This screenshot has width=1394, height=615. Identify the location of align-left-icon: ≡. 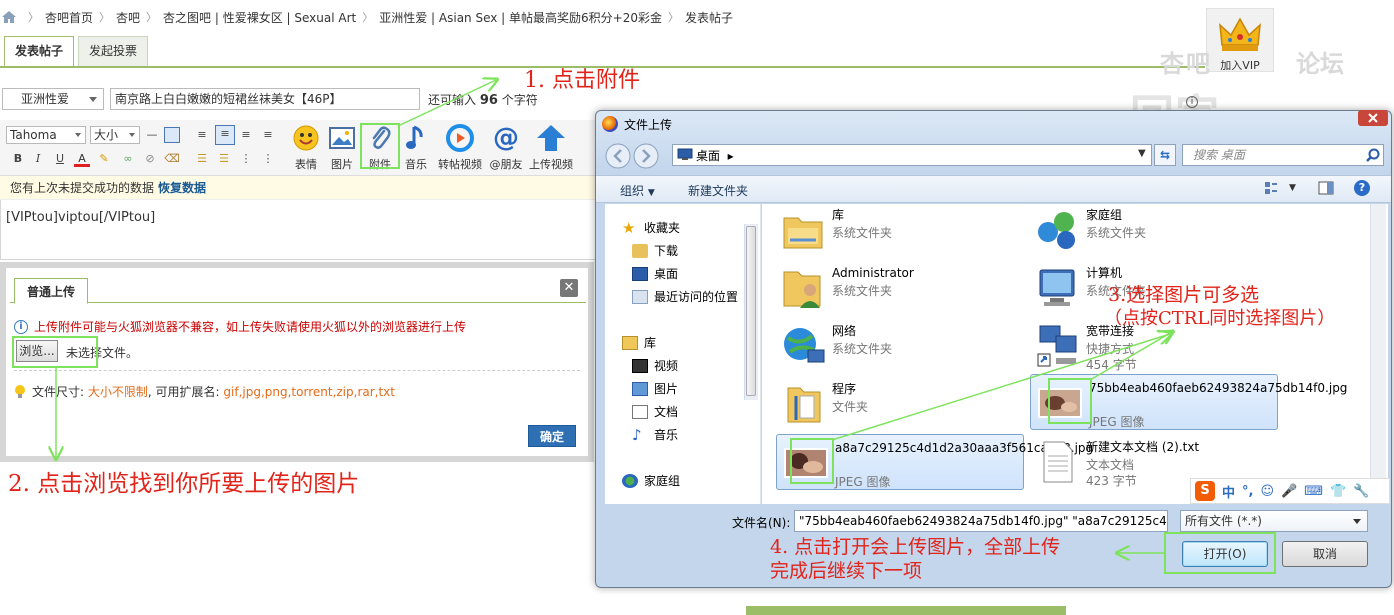
(202, 135).